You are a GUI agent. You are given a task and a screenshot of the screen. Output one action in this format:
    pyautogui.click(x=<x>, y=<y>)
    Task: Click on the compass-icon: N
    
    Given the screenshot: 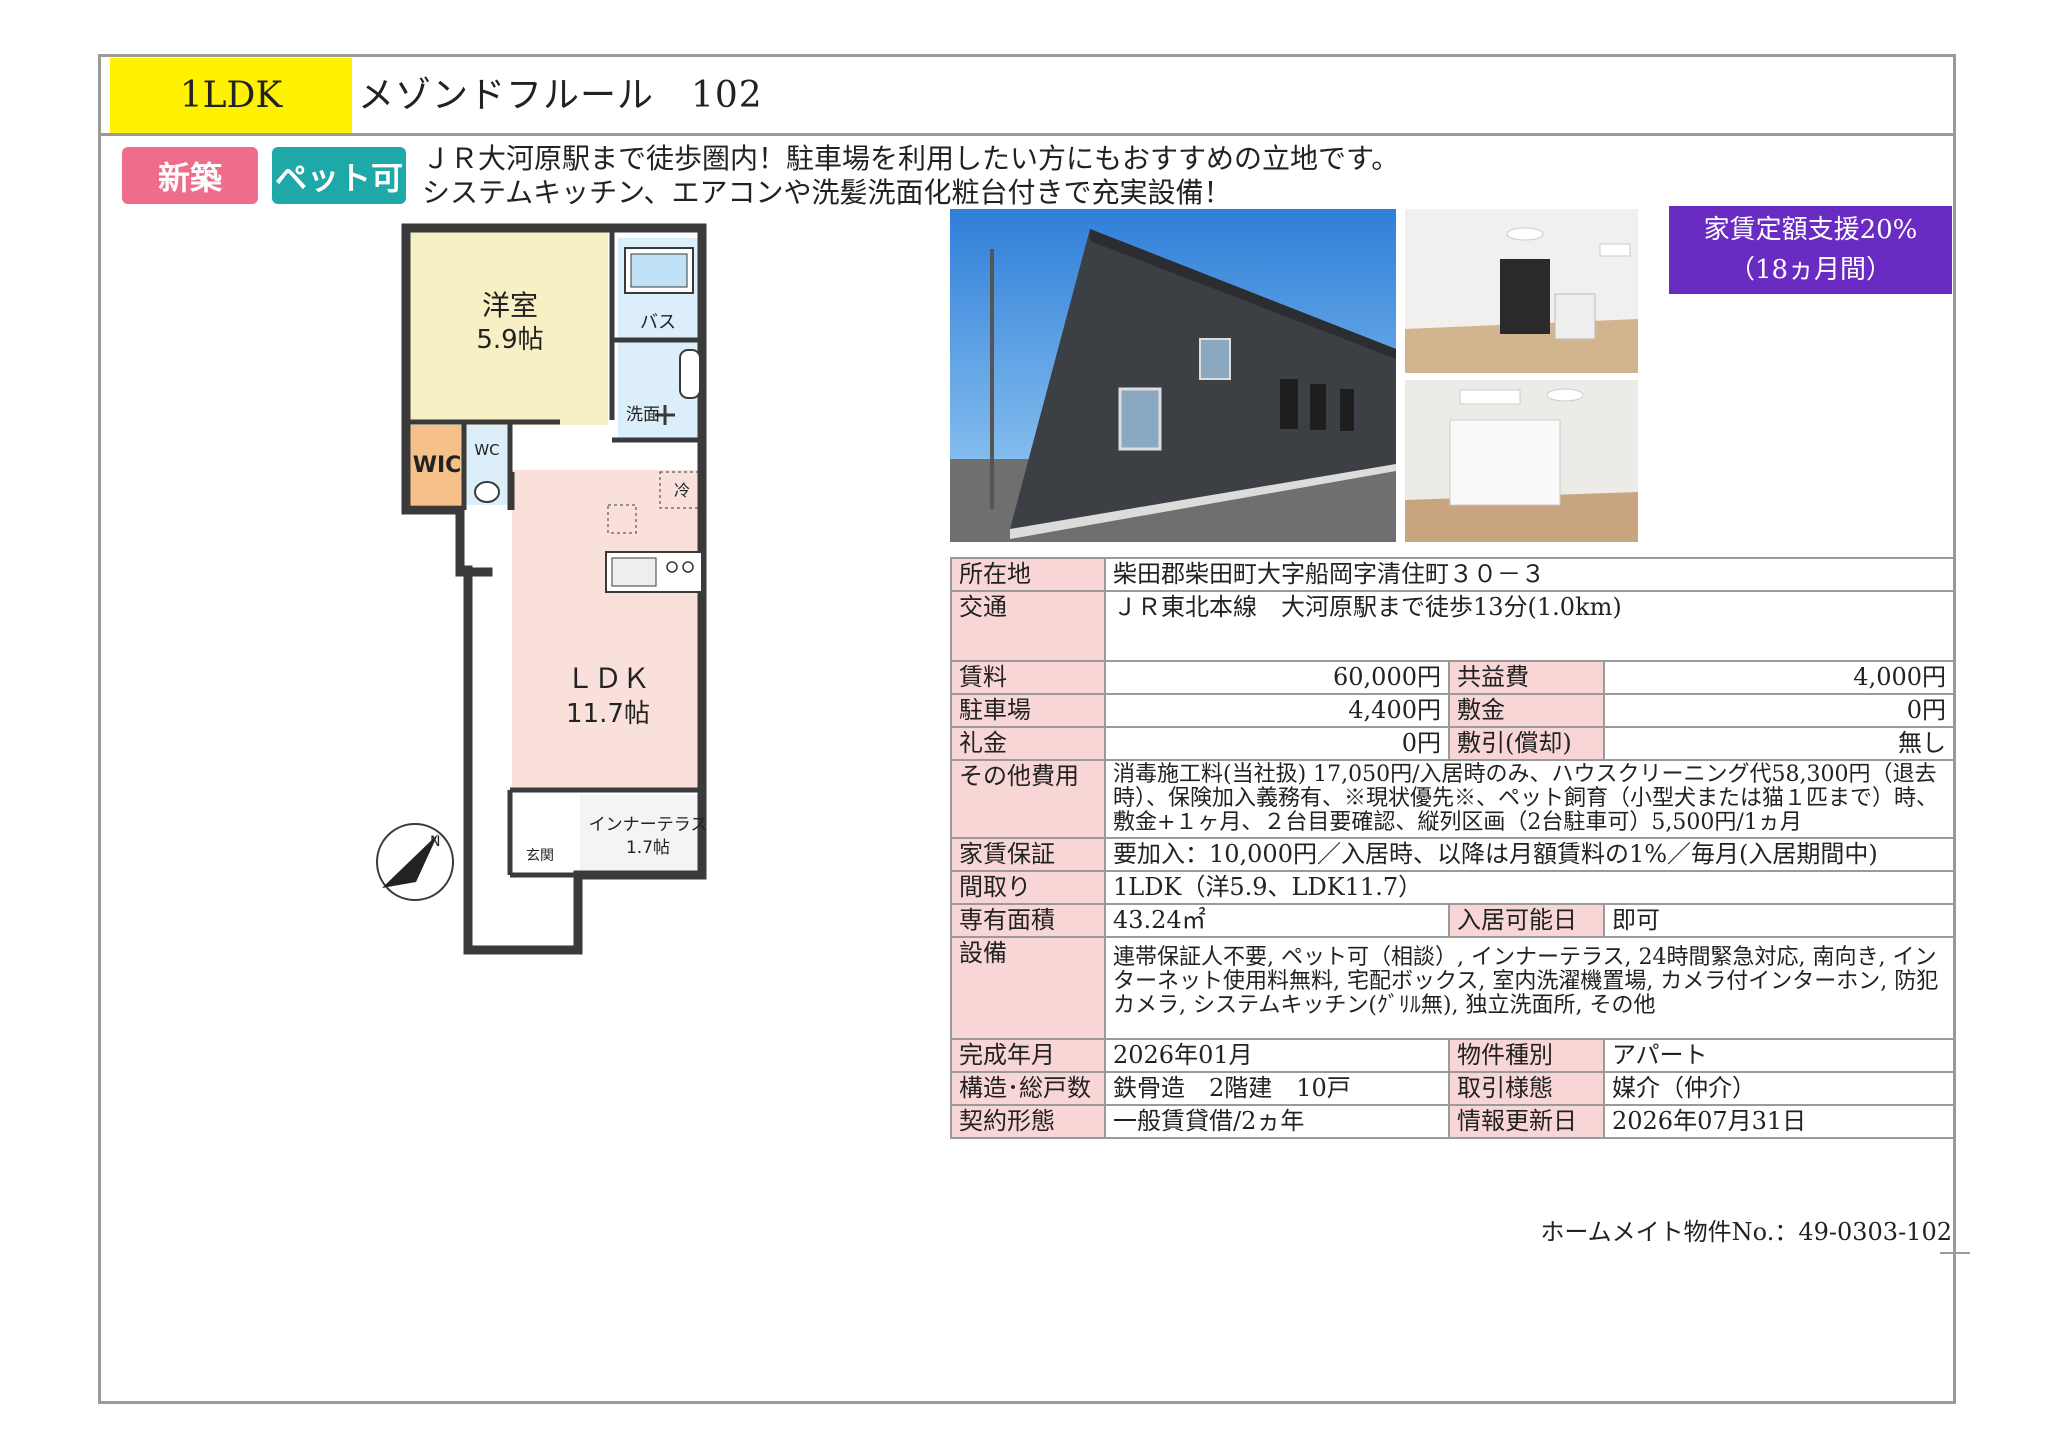 What is the action you would take?
    pyautogui.click(x=415, y=862)
    